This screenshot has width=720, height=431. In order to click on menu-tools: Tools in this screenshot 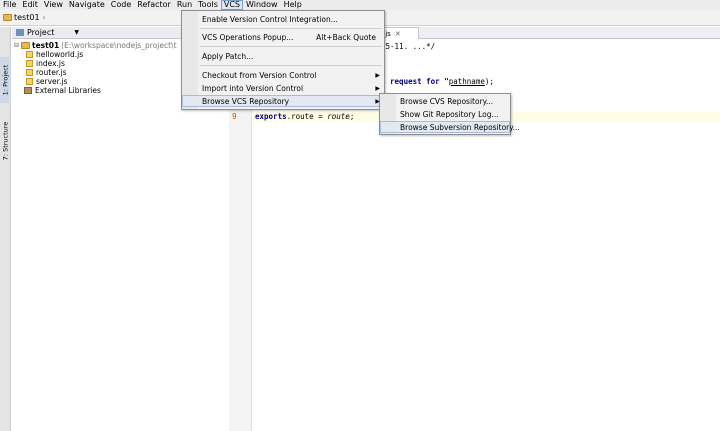, I will do `click(208, 5)`.